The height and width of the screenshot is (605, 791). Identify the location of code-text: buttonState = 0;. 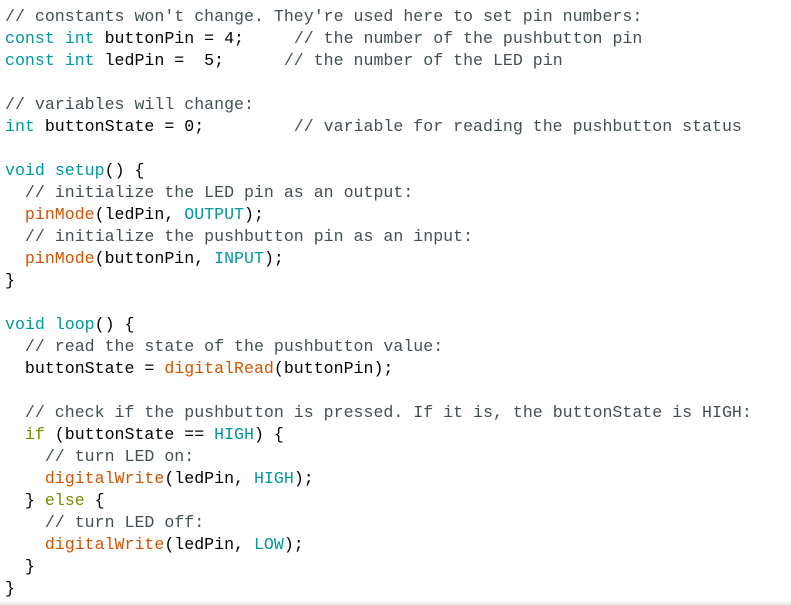
(164, 126).